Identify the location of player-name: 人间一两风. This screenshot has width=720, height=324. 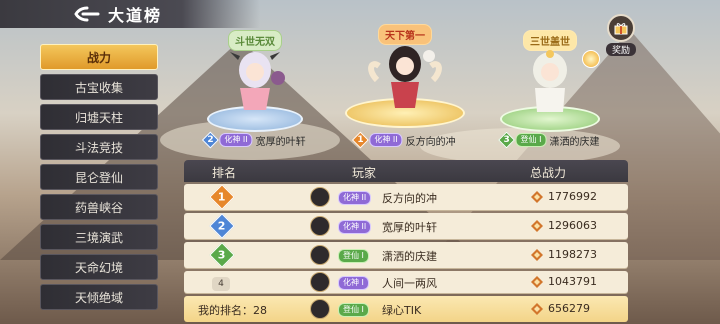
(409, 283).